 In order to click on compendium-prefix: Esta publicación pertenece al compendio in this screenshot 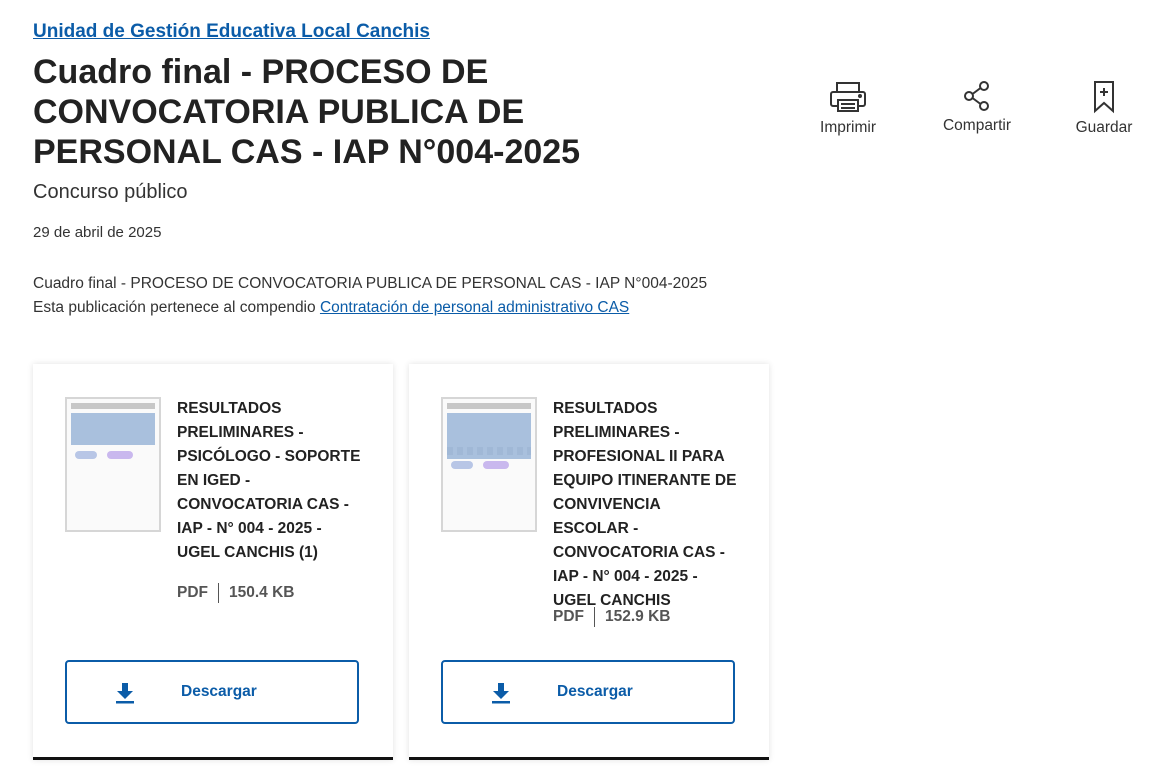, I will do `click(174, 307)`.